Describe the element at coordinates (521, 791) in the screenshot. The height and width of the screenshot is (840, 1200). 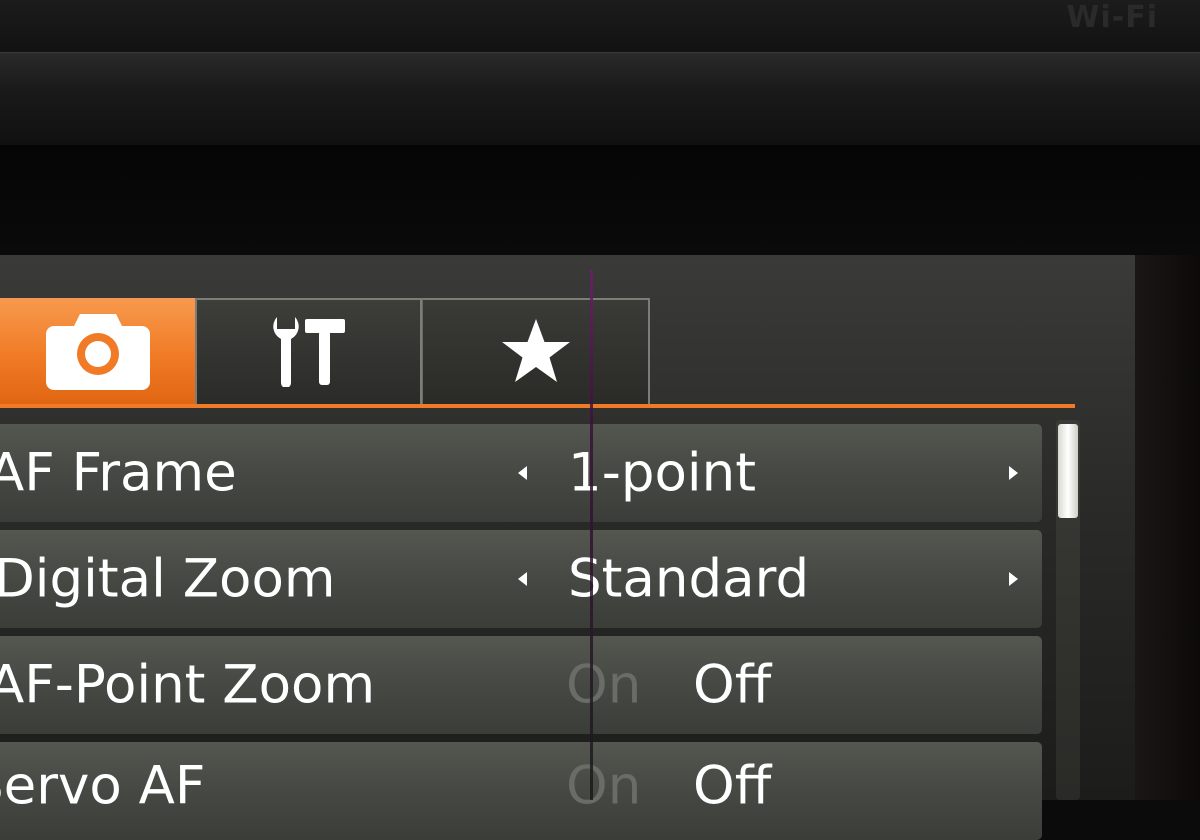
I see `menu-item-servo-af: Servo AF On Off` at that location.